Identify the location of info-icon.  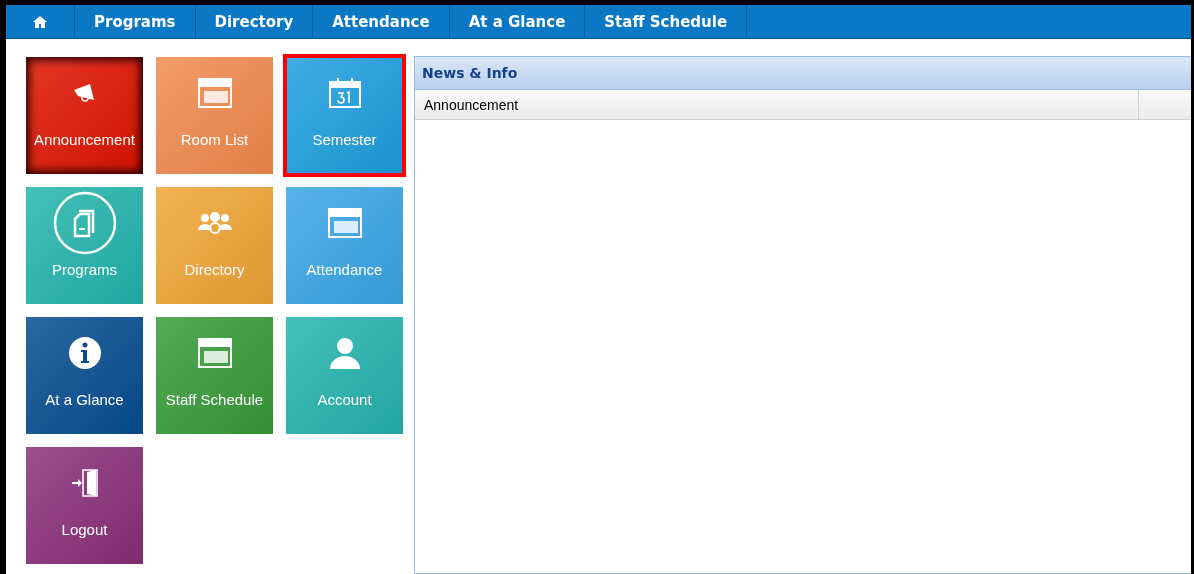
(84, 353).